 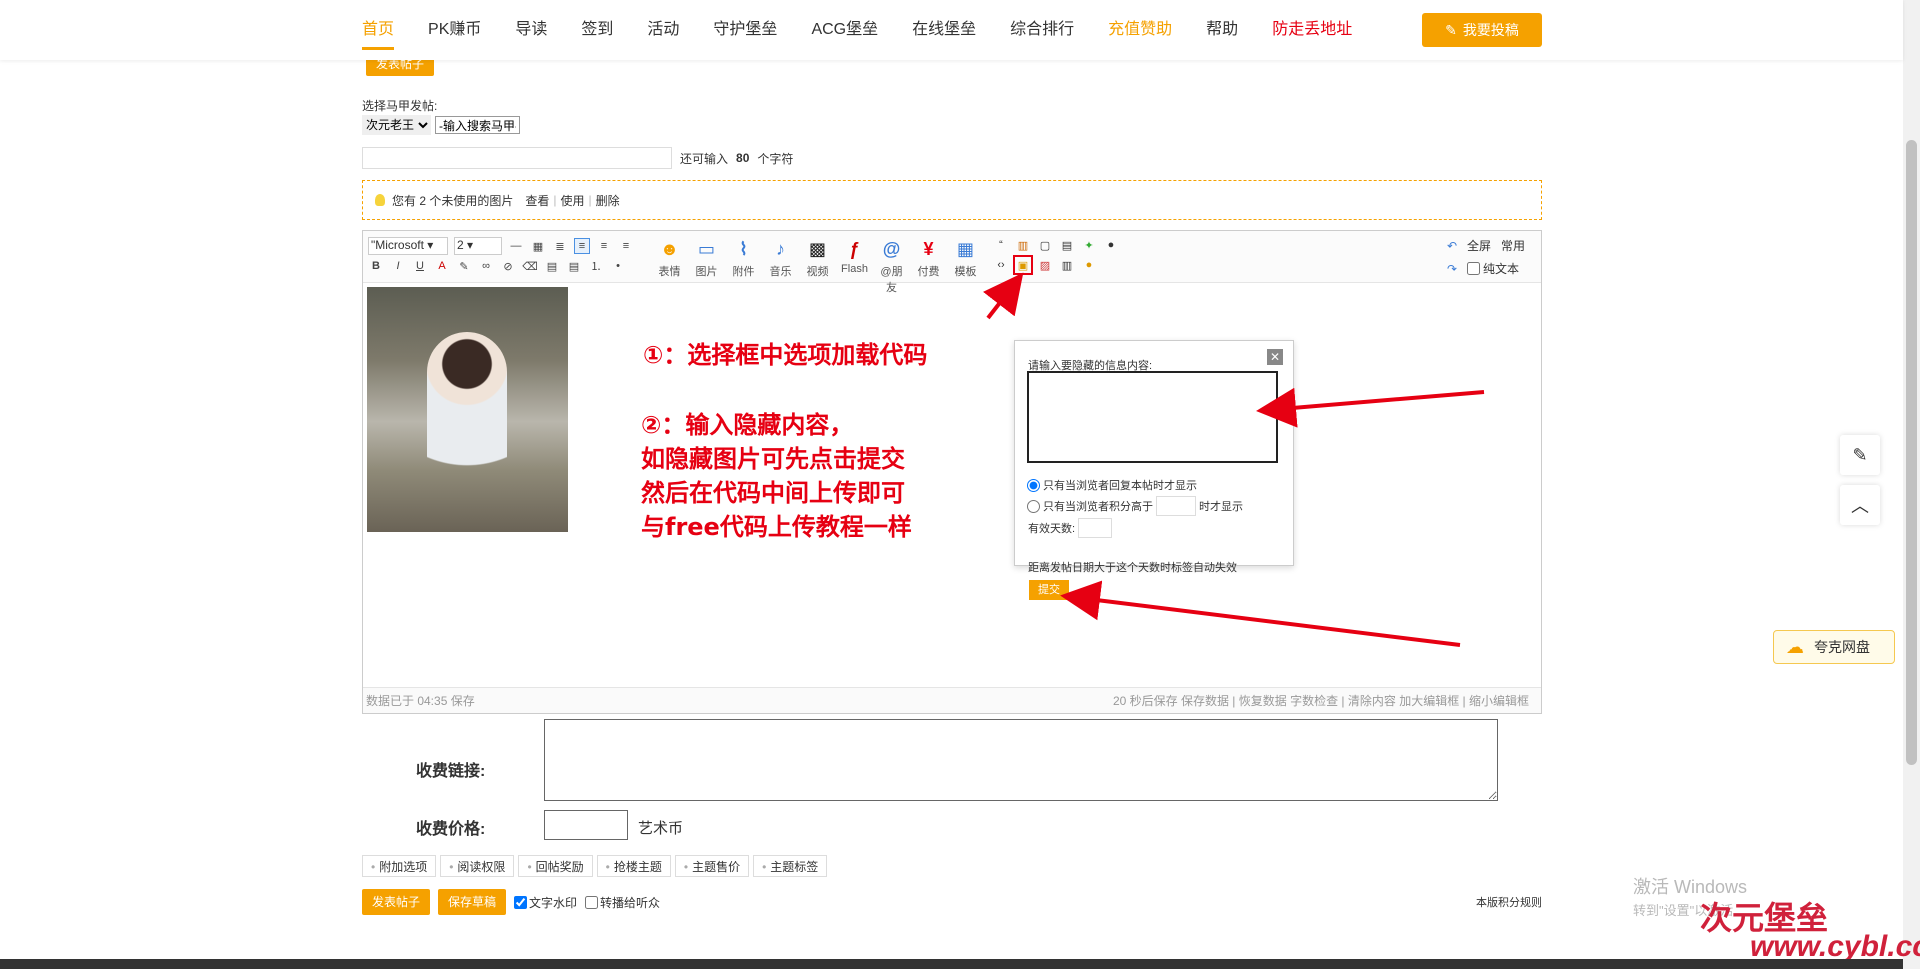 What do you see at coordinates (1221, 507) in the screenshot?
I see `credit-radio-suffix: 时才显示` at bounding box center [1221, 507].